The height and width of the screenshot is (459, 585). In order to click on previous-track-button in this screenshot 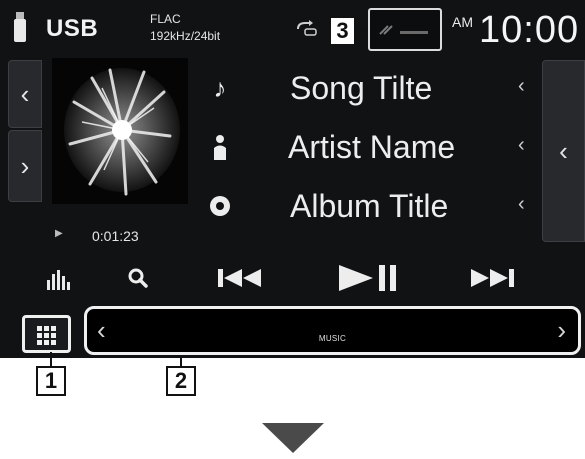, I will do `click(240, 278)`.